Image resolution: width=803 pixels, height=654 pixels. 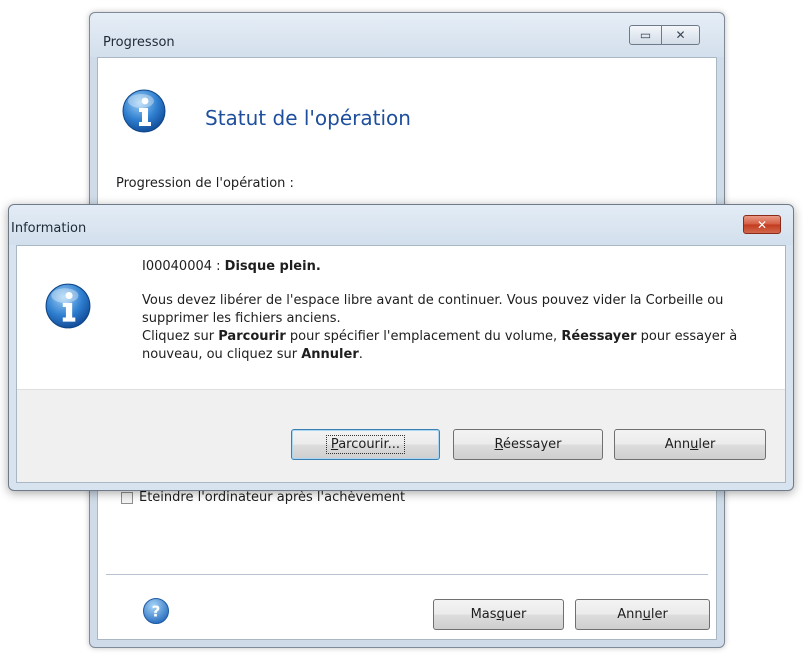 I want to click on cancel-button: Annuler, so click(x=690, y=444).